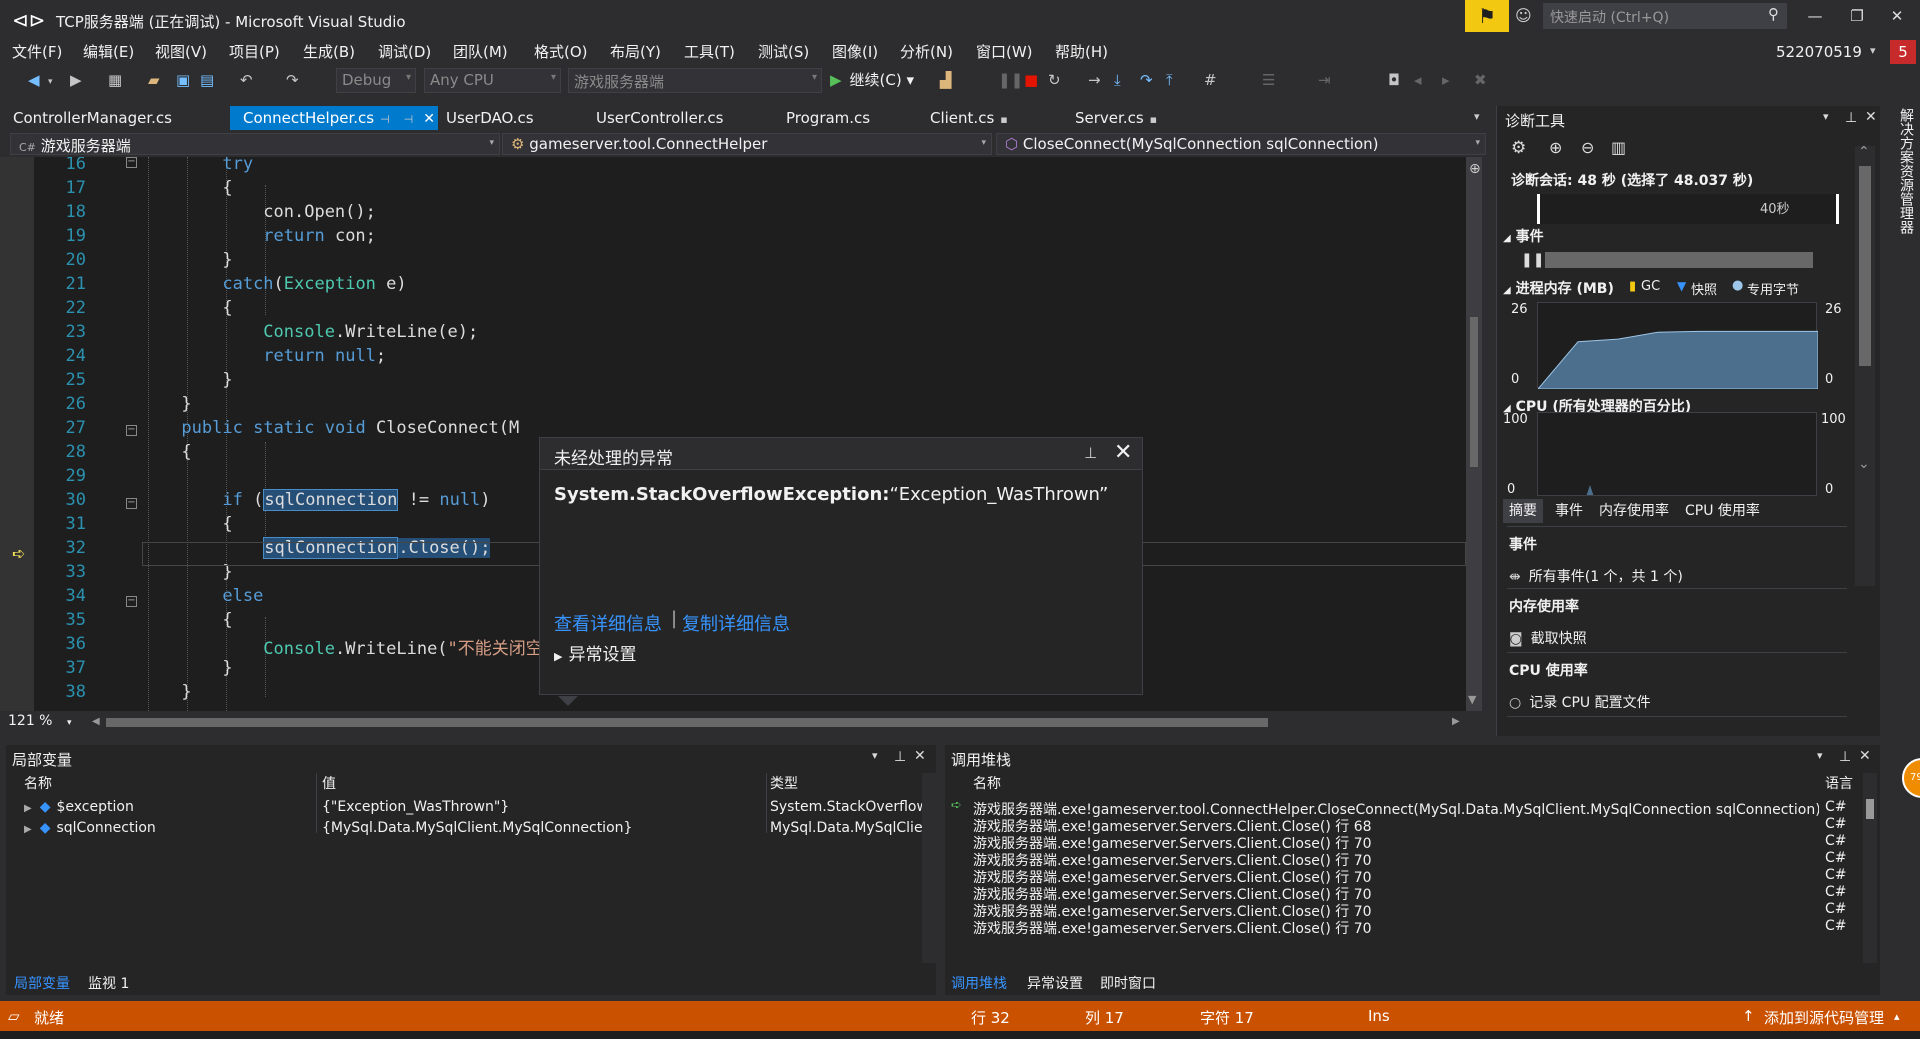  Describe the element at coordinates (1870, 809) in the screenshot. I see `callstack-scroll-thumb` at that location.